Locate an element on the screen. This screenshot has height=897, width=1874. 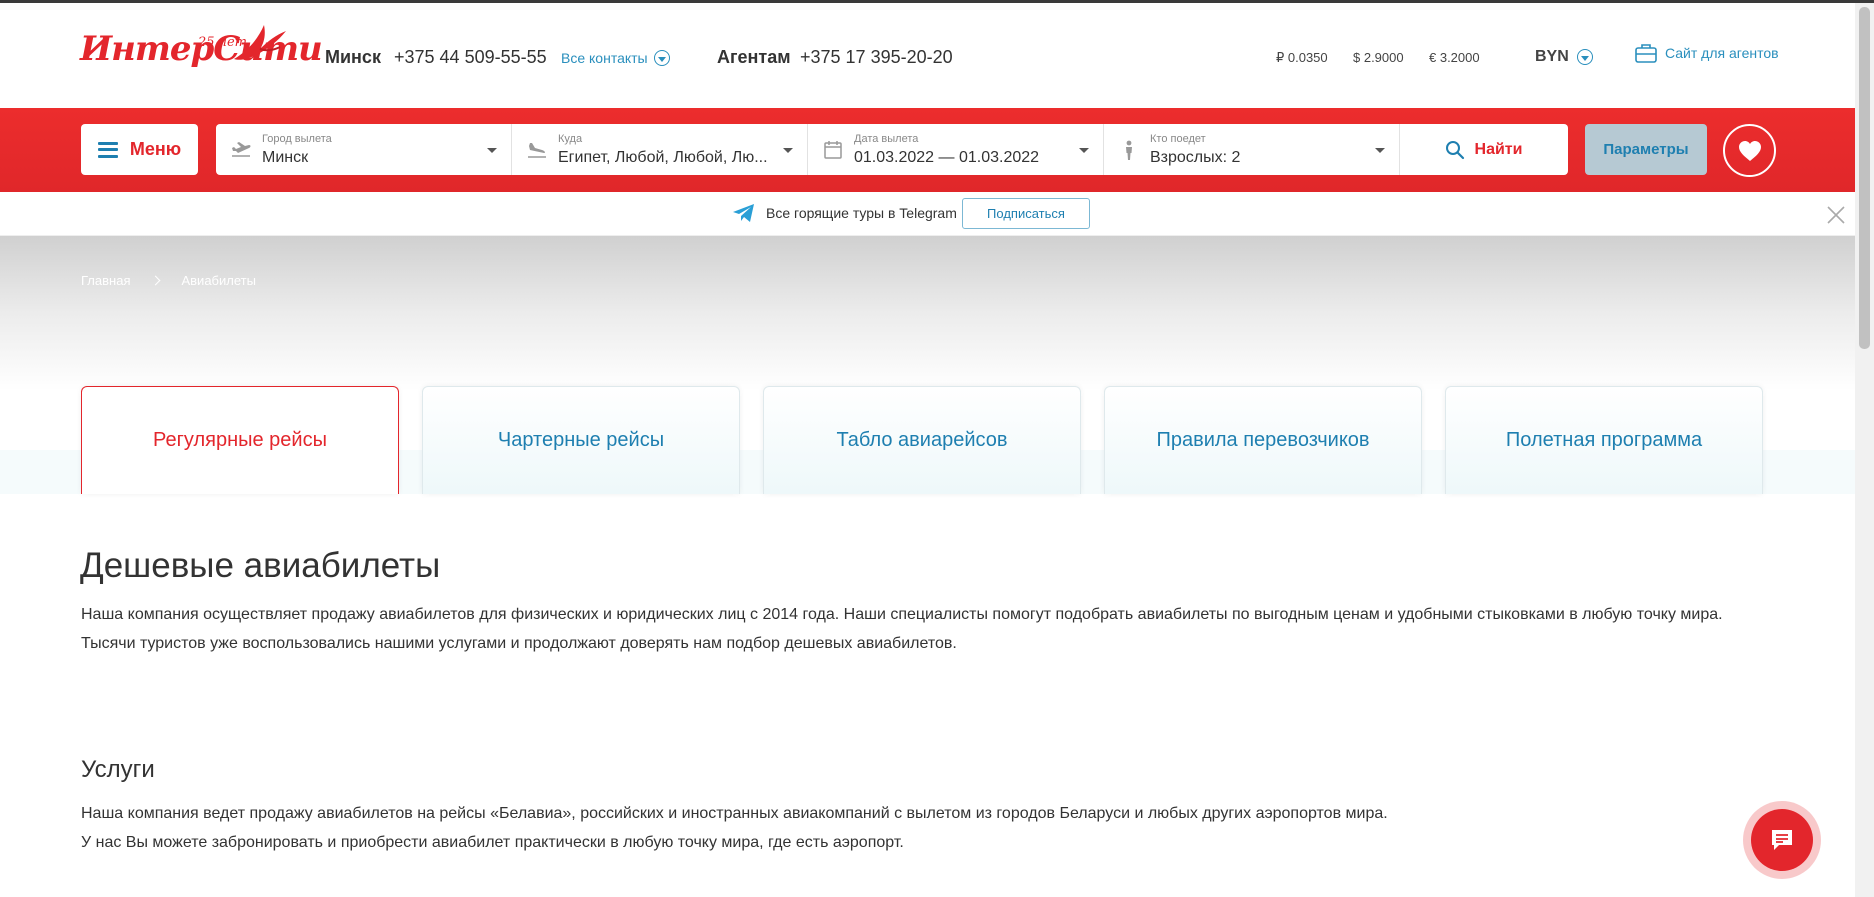
favorites-button is located at coordinates (1749, 150).